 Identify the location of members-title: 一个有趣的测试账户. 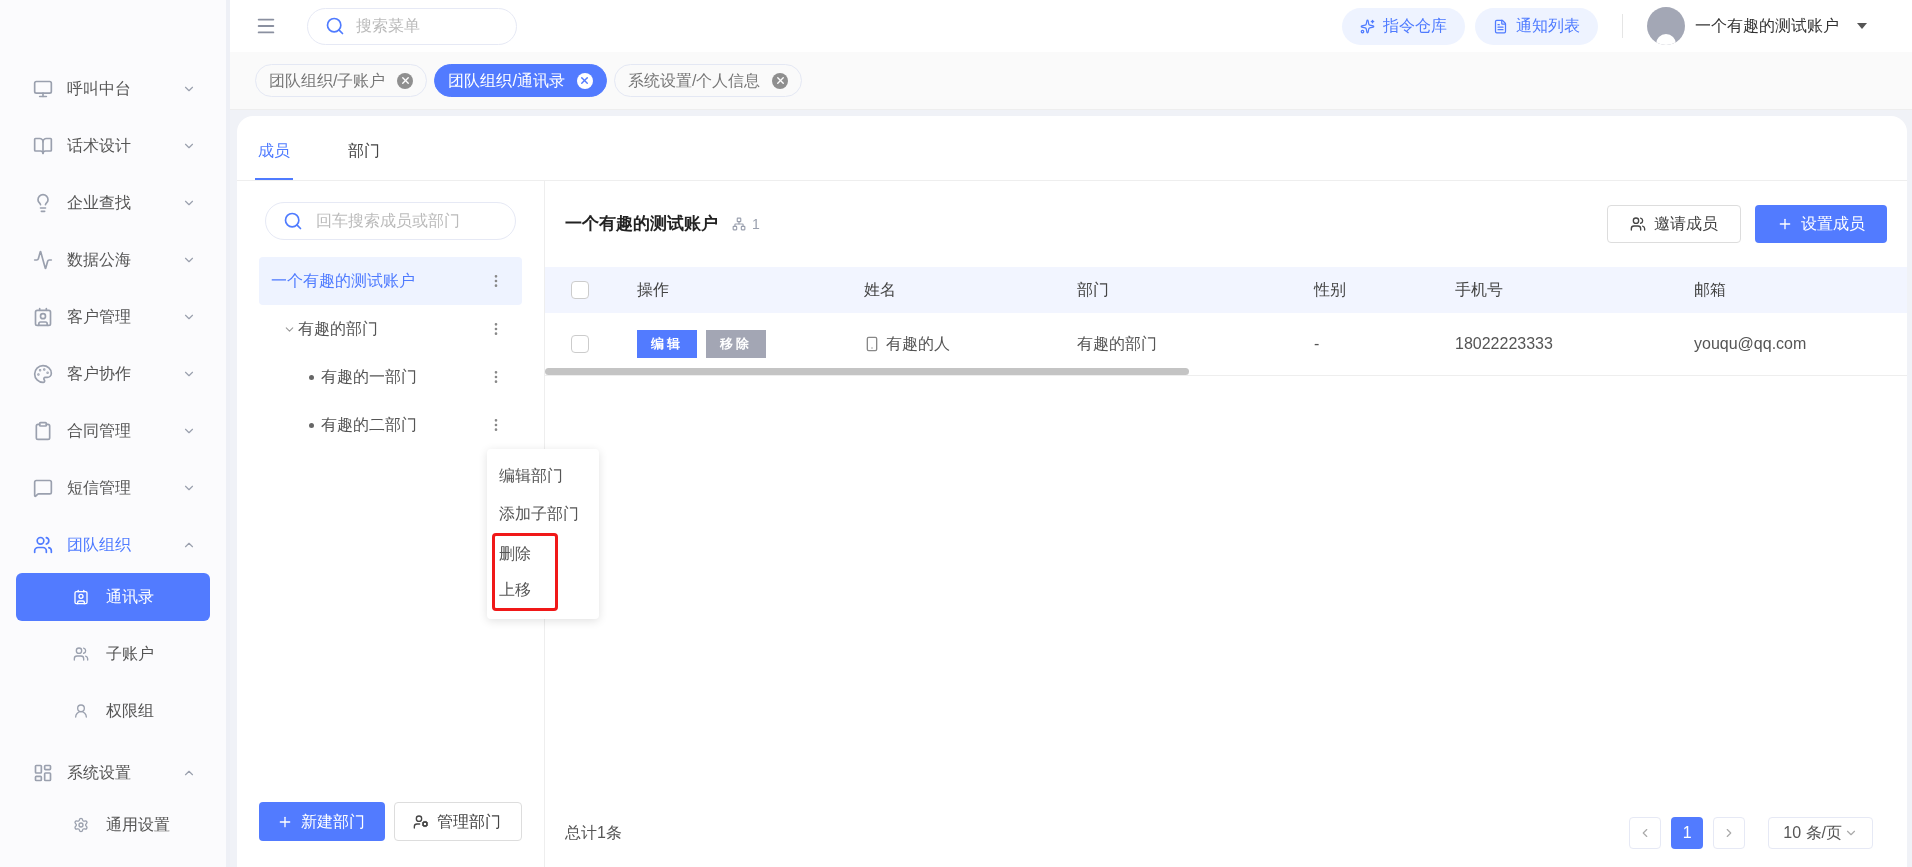
(641, 224).